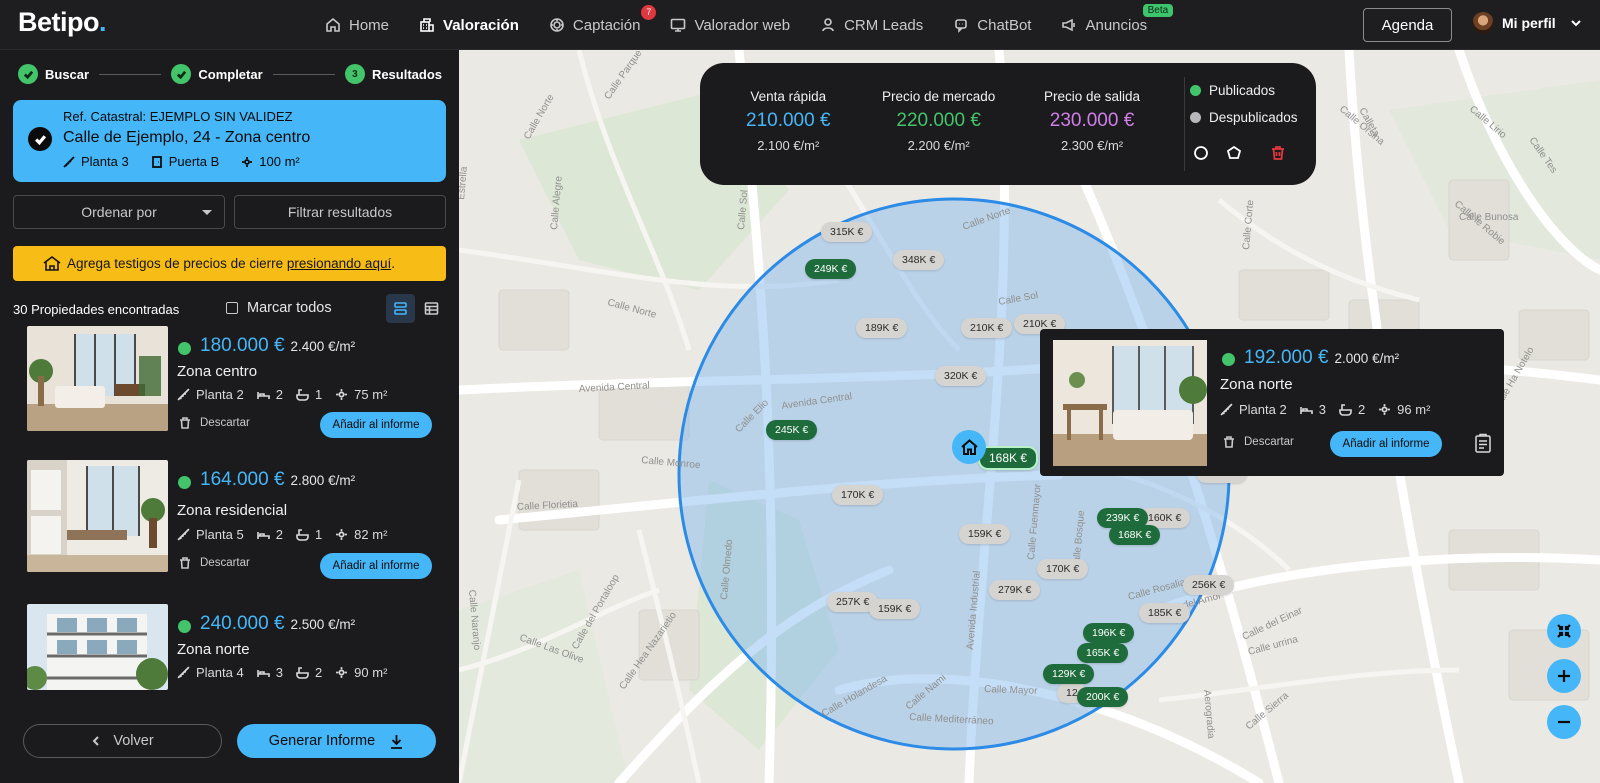 The width and height of the screenshot is (1600, 783). What do you see at coordinates (792, 430) in the screenshot?
I see `price-marker: 245K €` at bounding box center [792, 430].